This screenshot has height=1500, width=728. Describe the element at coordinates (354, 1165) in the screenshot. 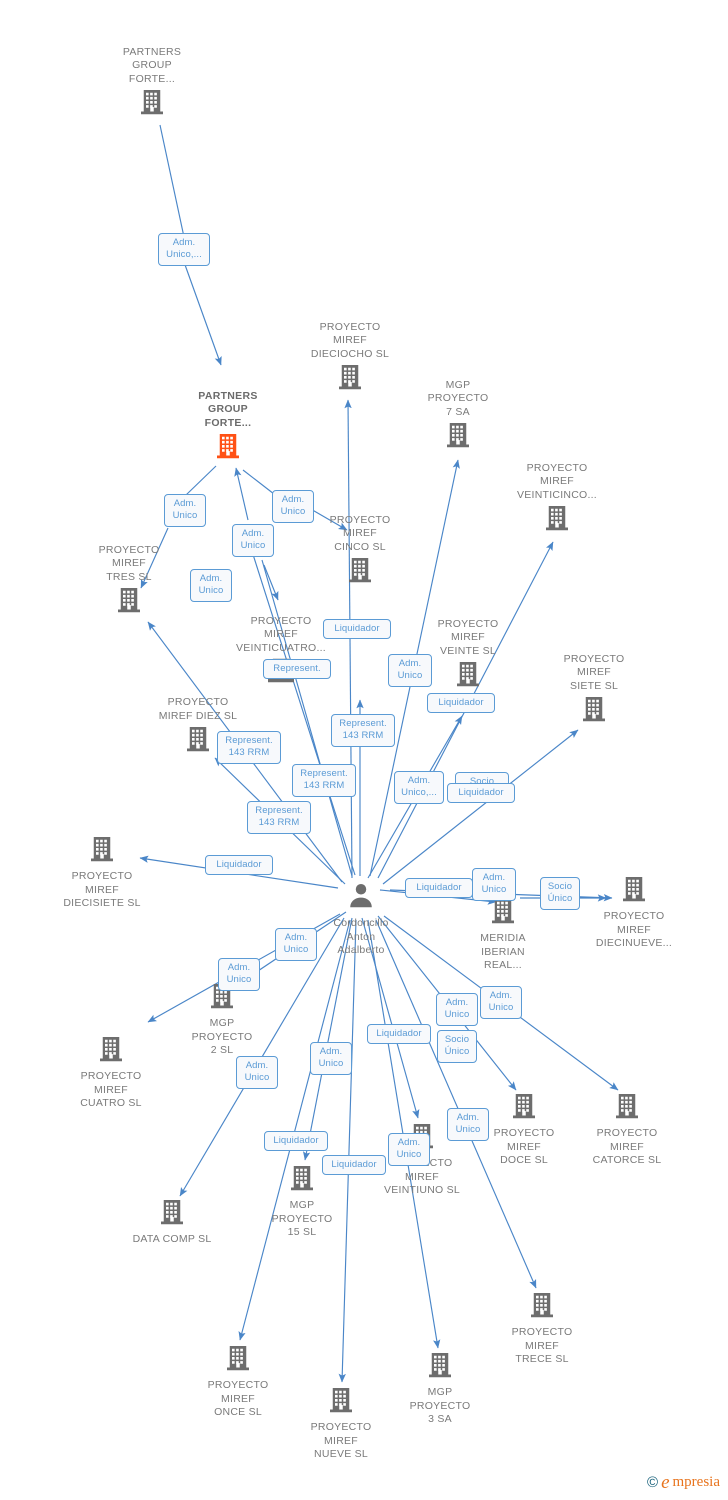

I see `relation-tag-t31: Liquidador` at that location.